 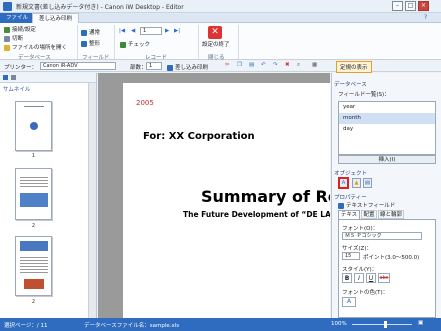 What do you see at coordinates (343, 183) in the screenshot?
I see `text-field-object-button: A` at bounding box center [343, 183].